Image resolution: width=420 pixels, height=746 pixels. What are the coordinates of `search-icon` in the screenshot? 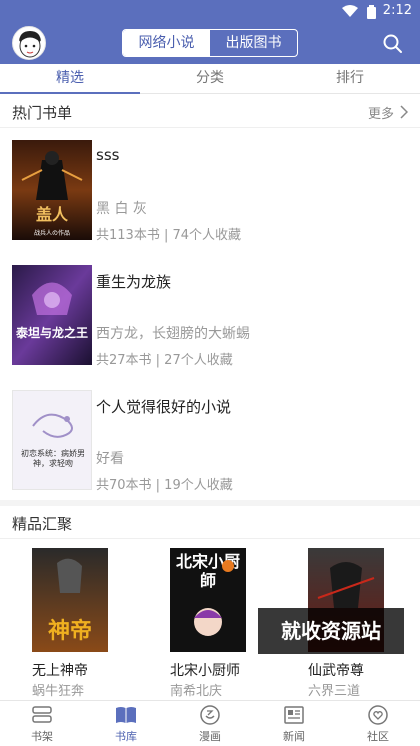 It's located at (393, 44).